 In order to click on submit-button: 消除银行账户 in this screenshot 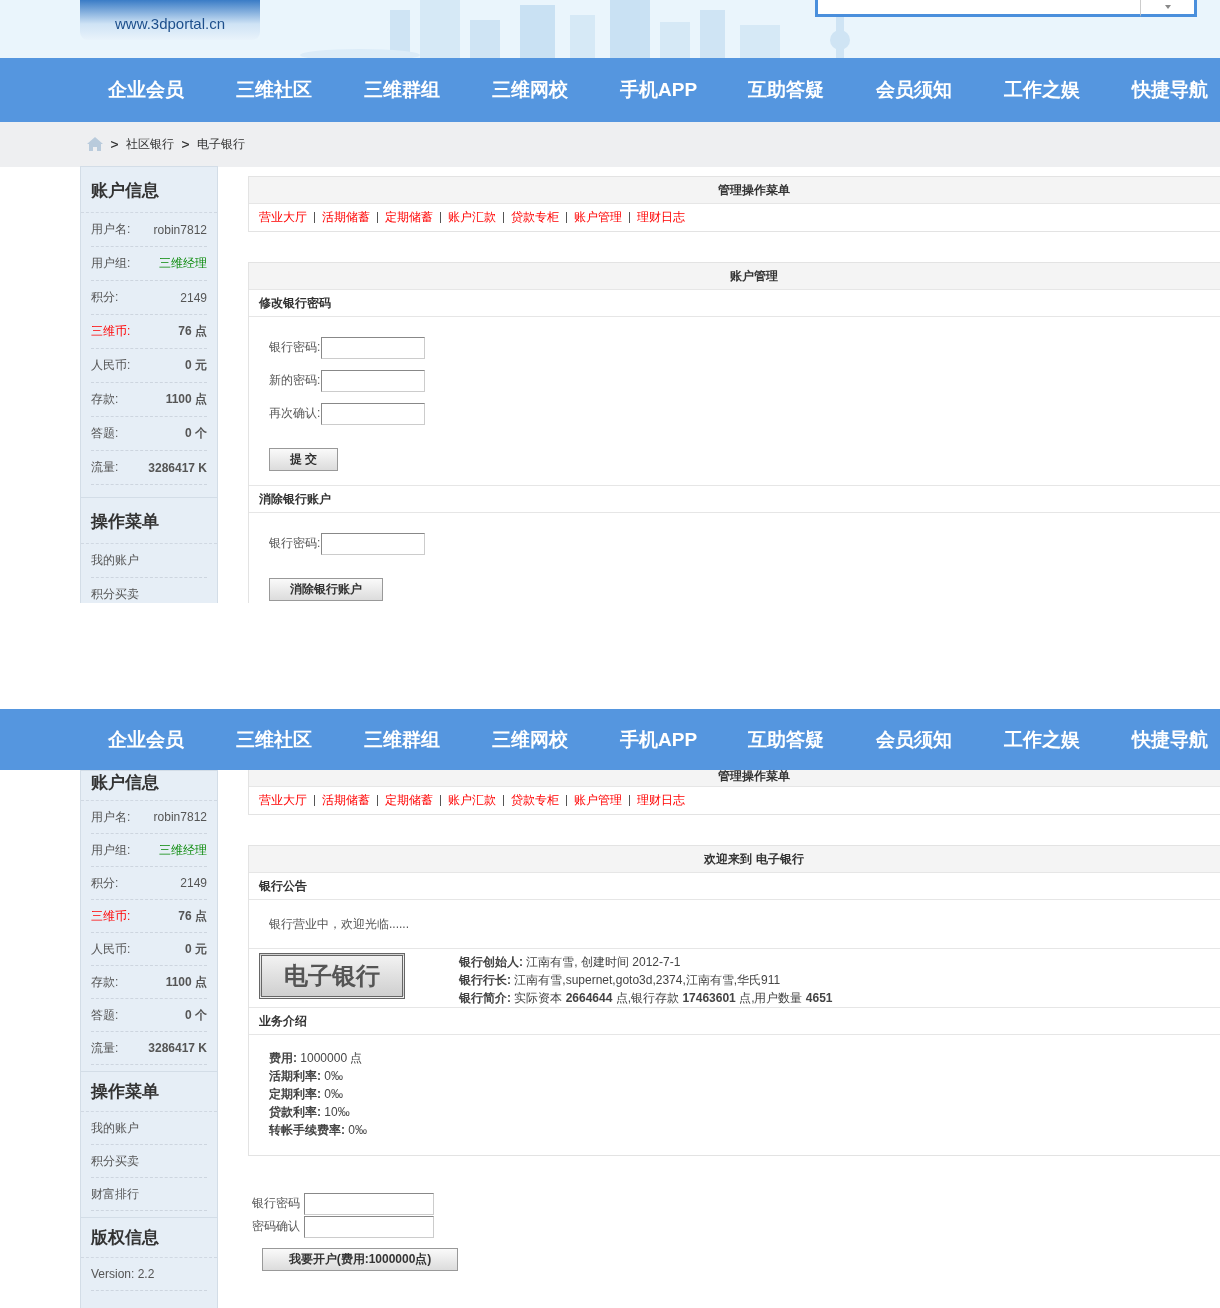, I will do `click(326, 589)`.